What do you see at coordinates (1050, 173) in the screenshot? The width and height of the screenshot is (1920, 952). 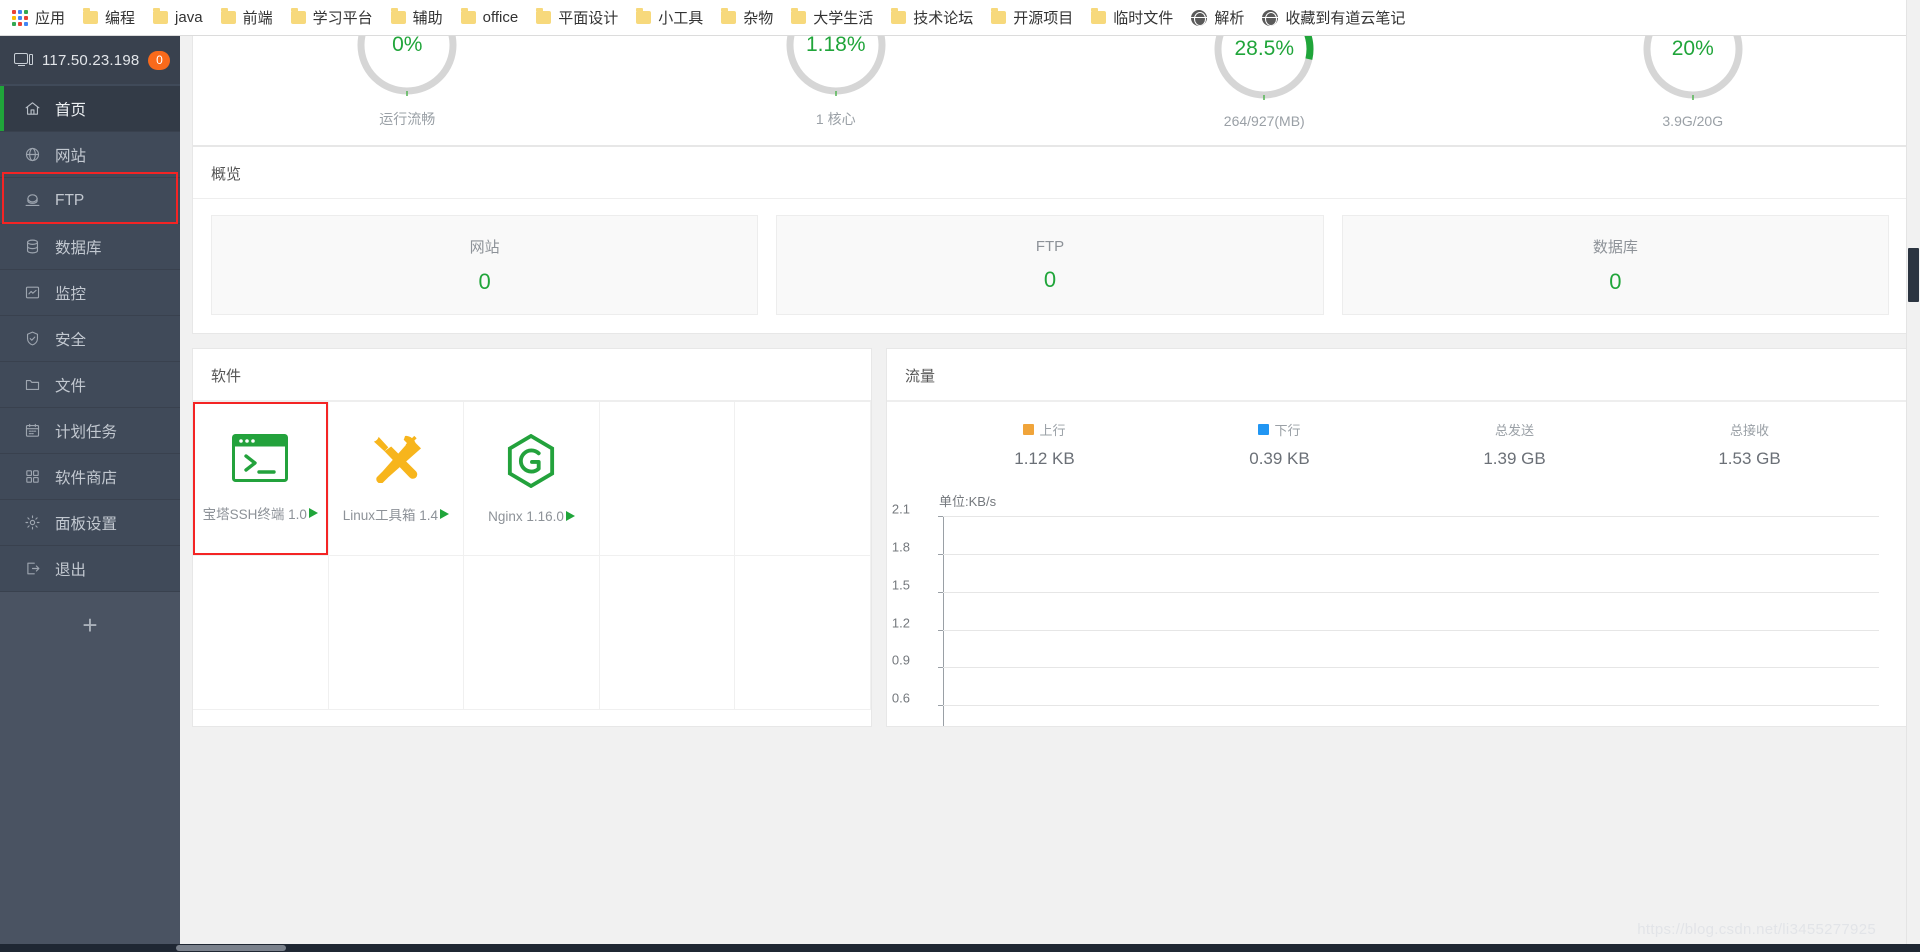 I see `overview-title: 概览` at bounding box center [1050, 173].